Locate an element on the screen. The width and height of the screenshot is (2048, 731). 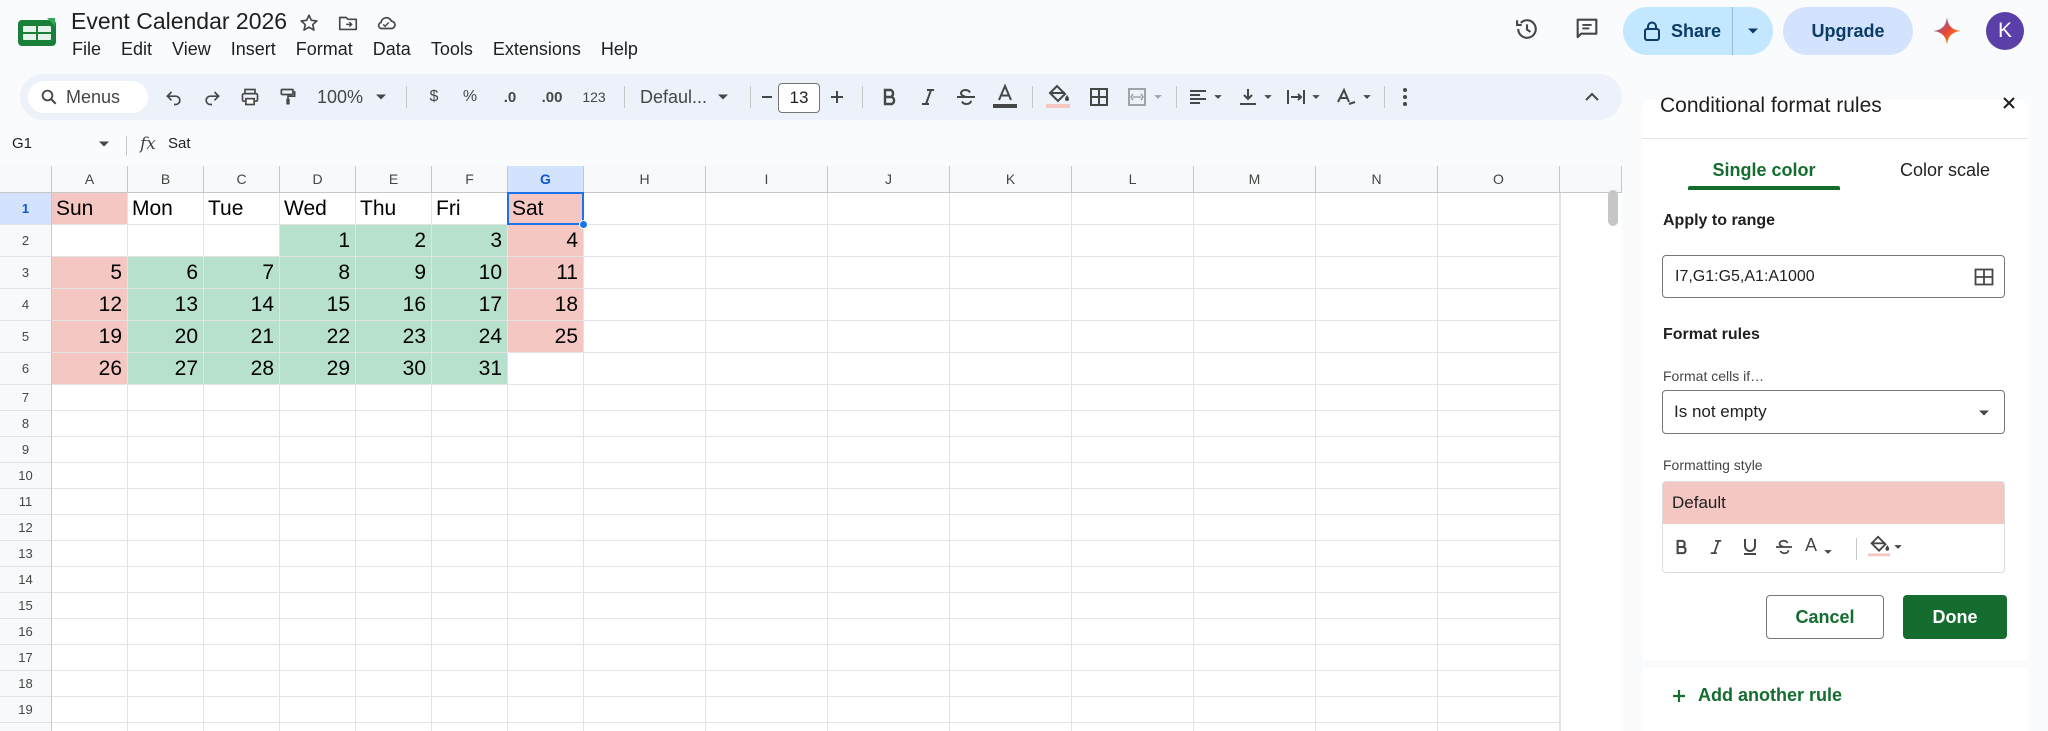
cell-j13 is located at coordinates (889, 554).